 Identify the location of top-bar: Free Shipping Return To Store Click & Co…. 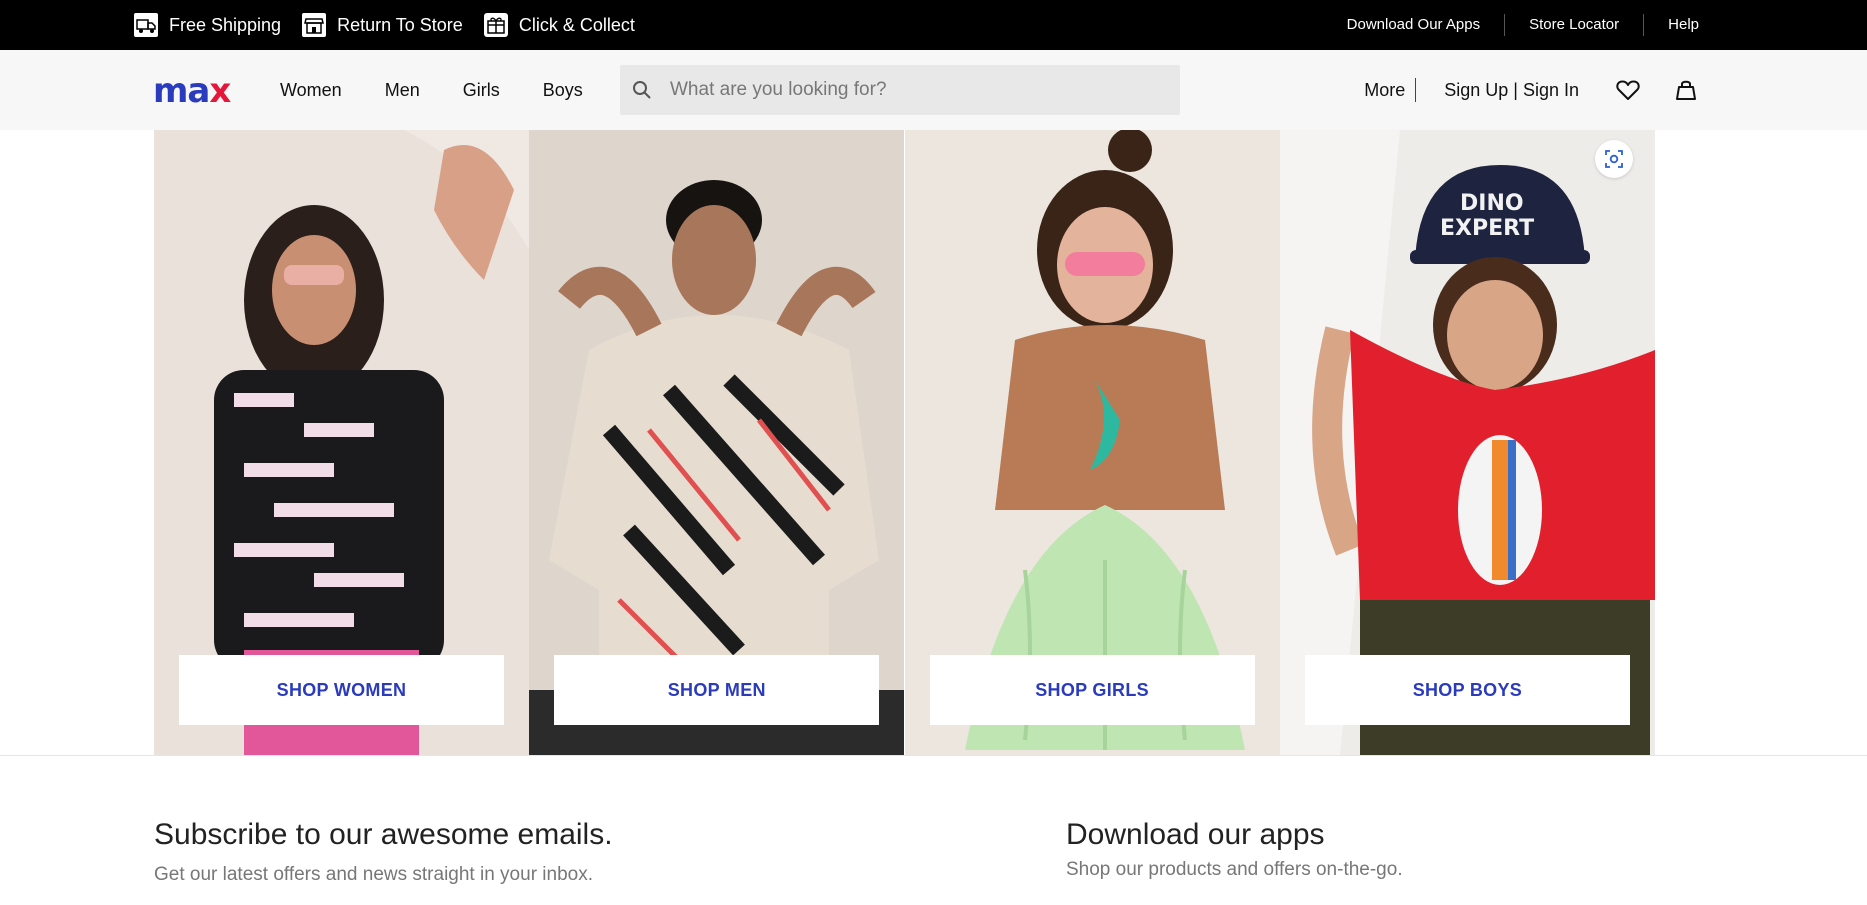
(933, 25).